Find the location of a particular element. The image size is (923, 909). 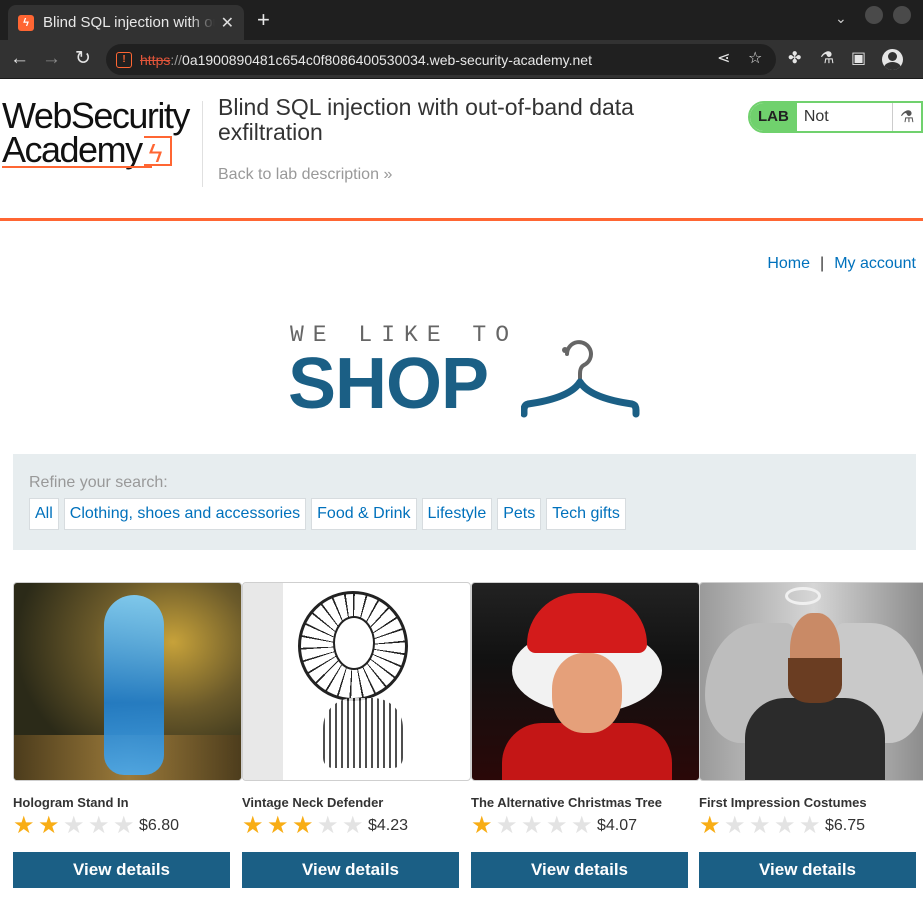

lab-label: LAB is located at coordinates (773, 117).